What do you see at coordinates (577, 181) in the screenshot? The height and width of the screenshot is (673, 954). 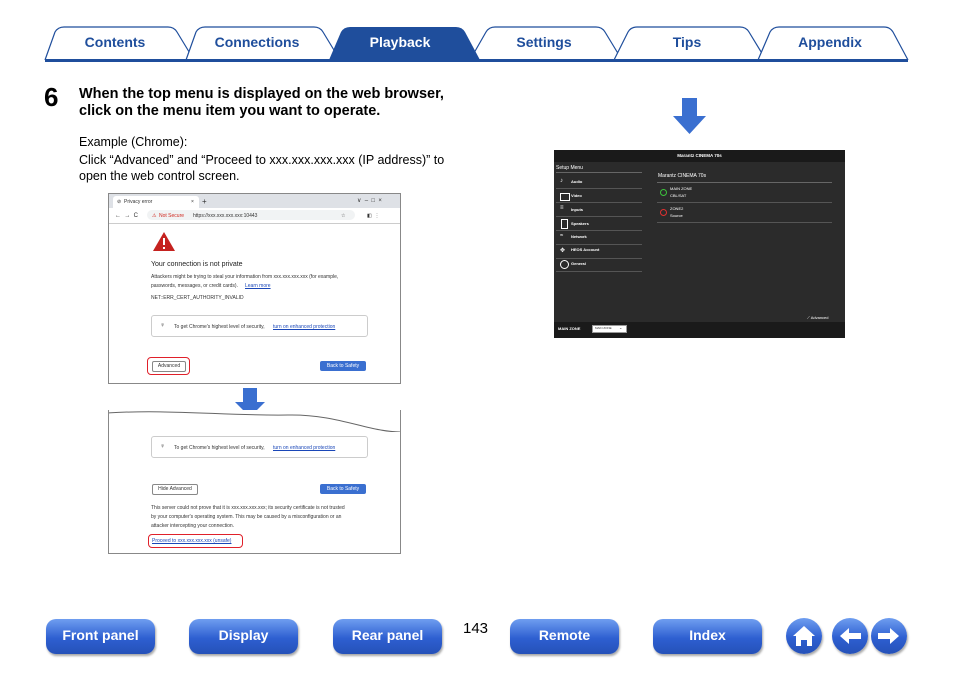 I see `wc-menu-audio-label: Audio` at bounding box center [577, 181].